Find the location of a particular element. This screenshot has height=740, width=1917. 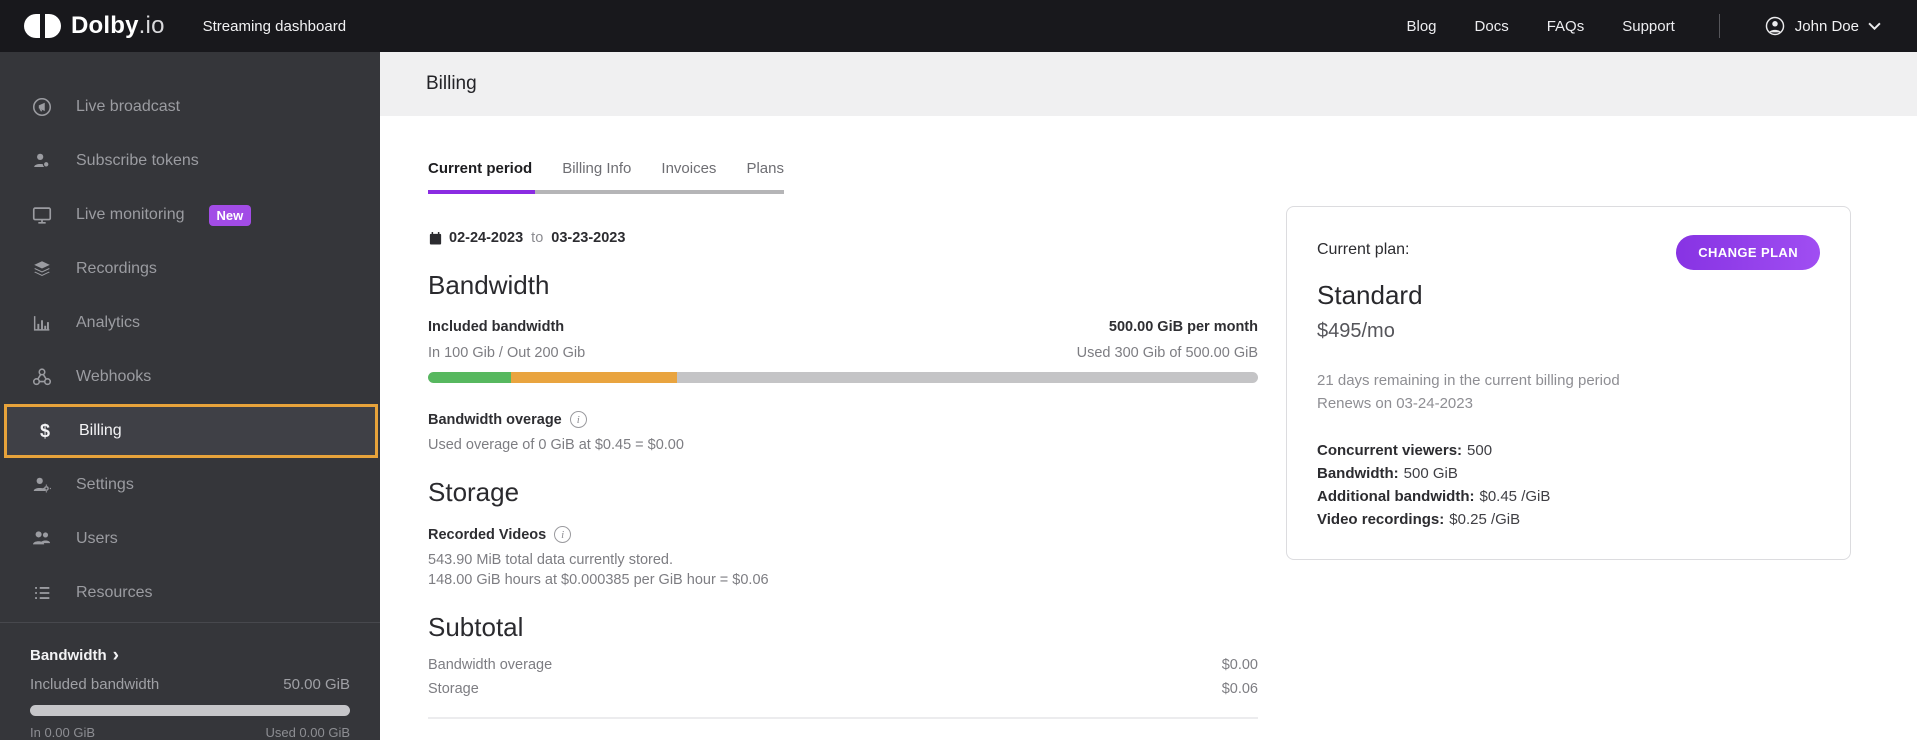

sidebar-item-live-monitoring: Live monitoring New is located at coordinates (190, 215).